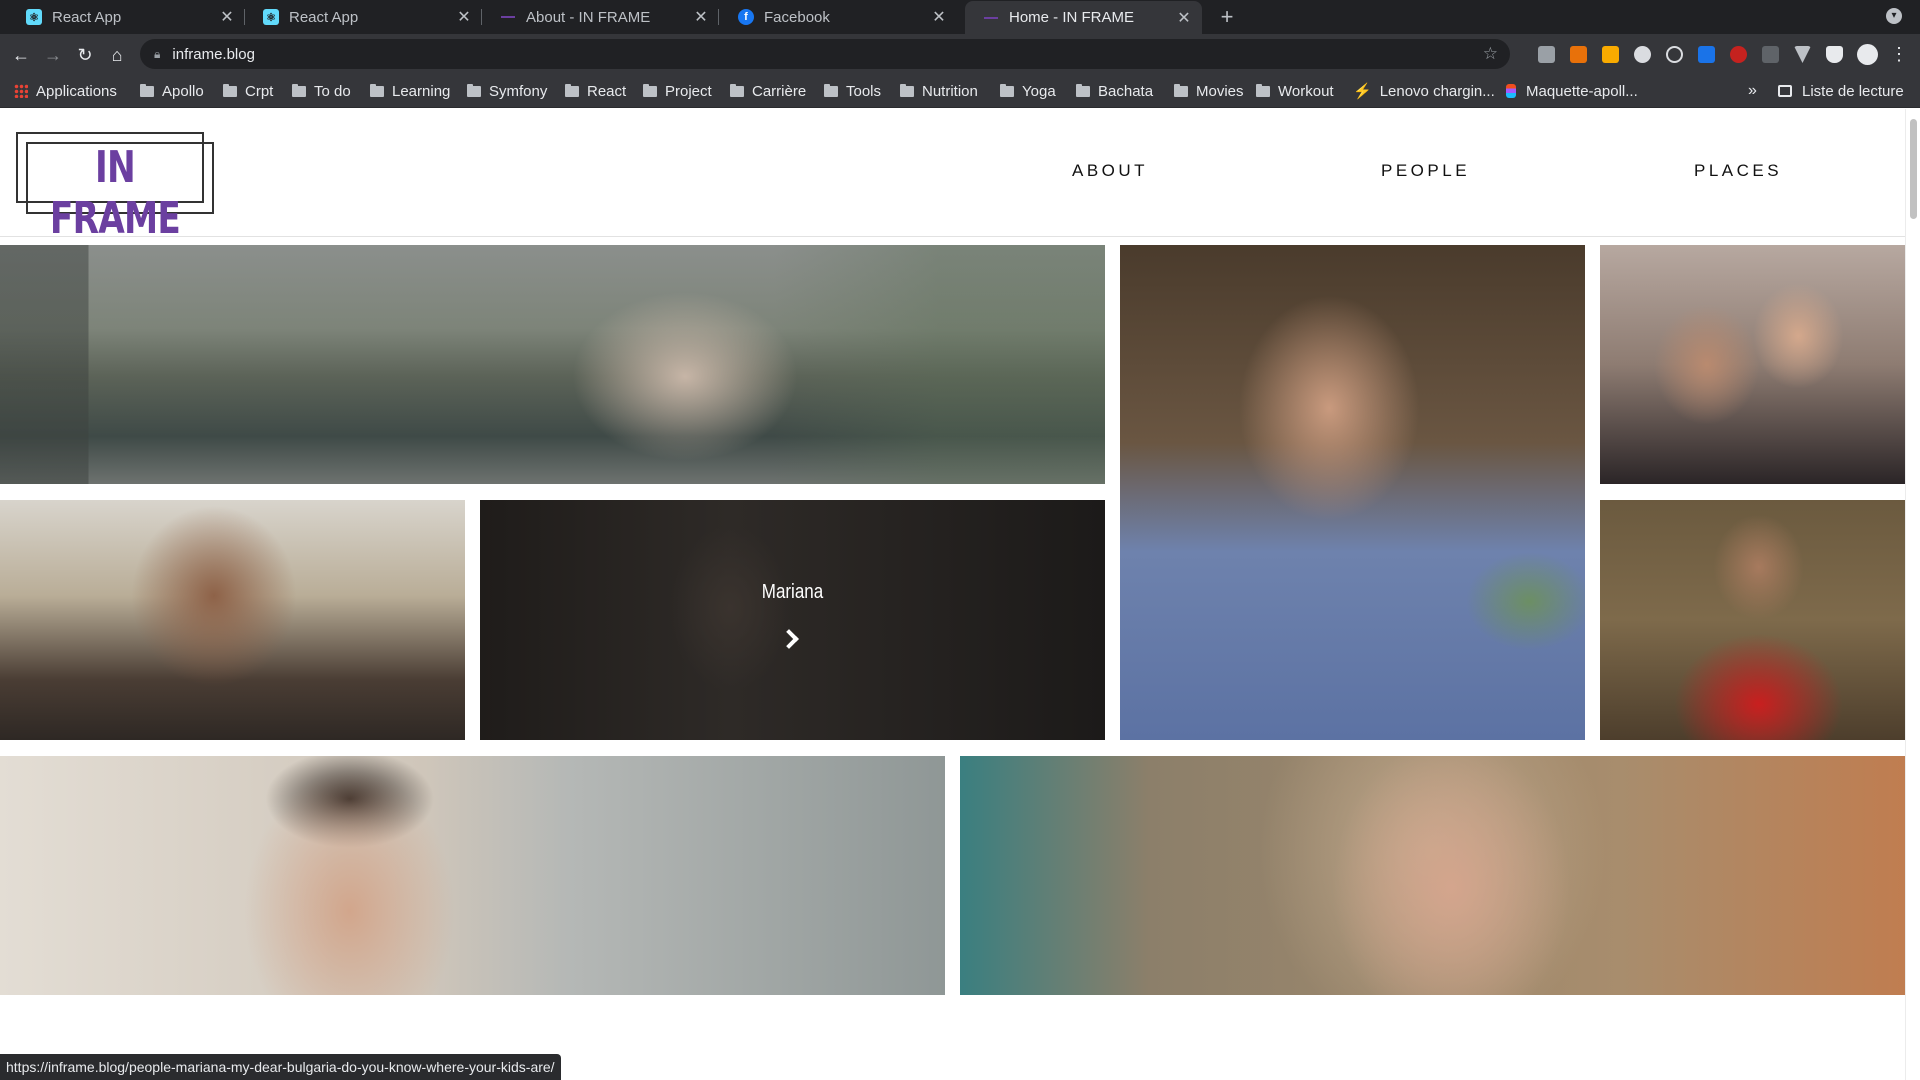 The width and height of the screenshot is (1920, 1080). I want to click on bookmark-folder: Tools, so click(852, 91).